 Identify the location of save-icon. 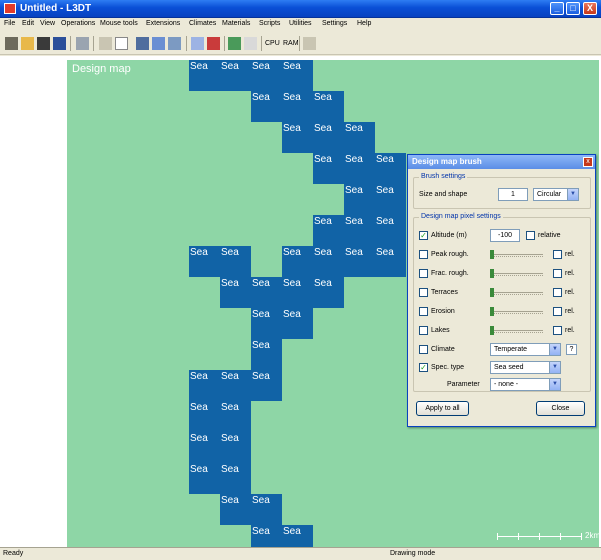
(43, 43).